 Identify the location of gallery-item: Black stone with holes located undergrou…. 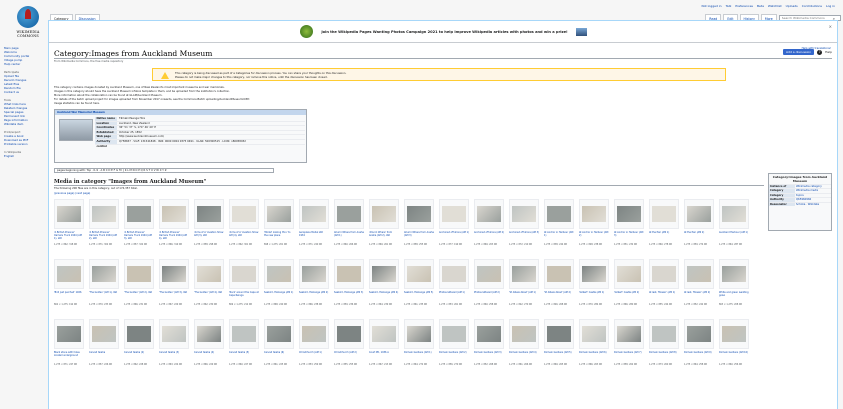
(69, 347).